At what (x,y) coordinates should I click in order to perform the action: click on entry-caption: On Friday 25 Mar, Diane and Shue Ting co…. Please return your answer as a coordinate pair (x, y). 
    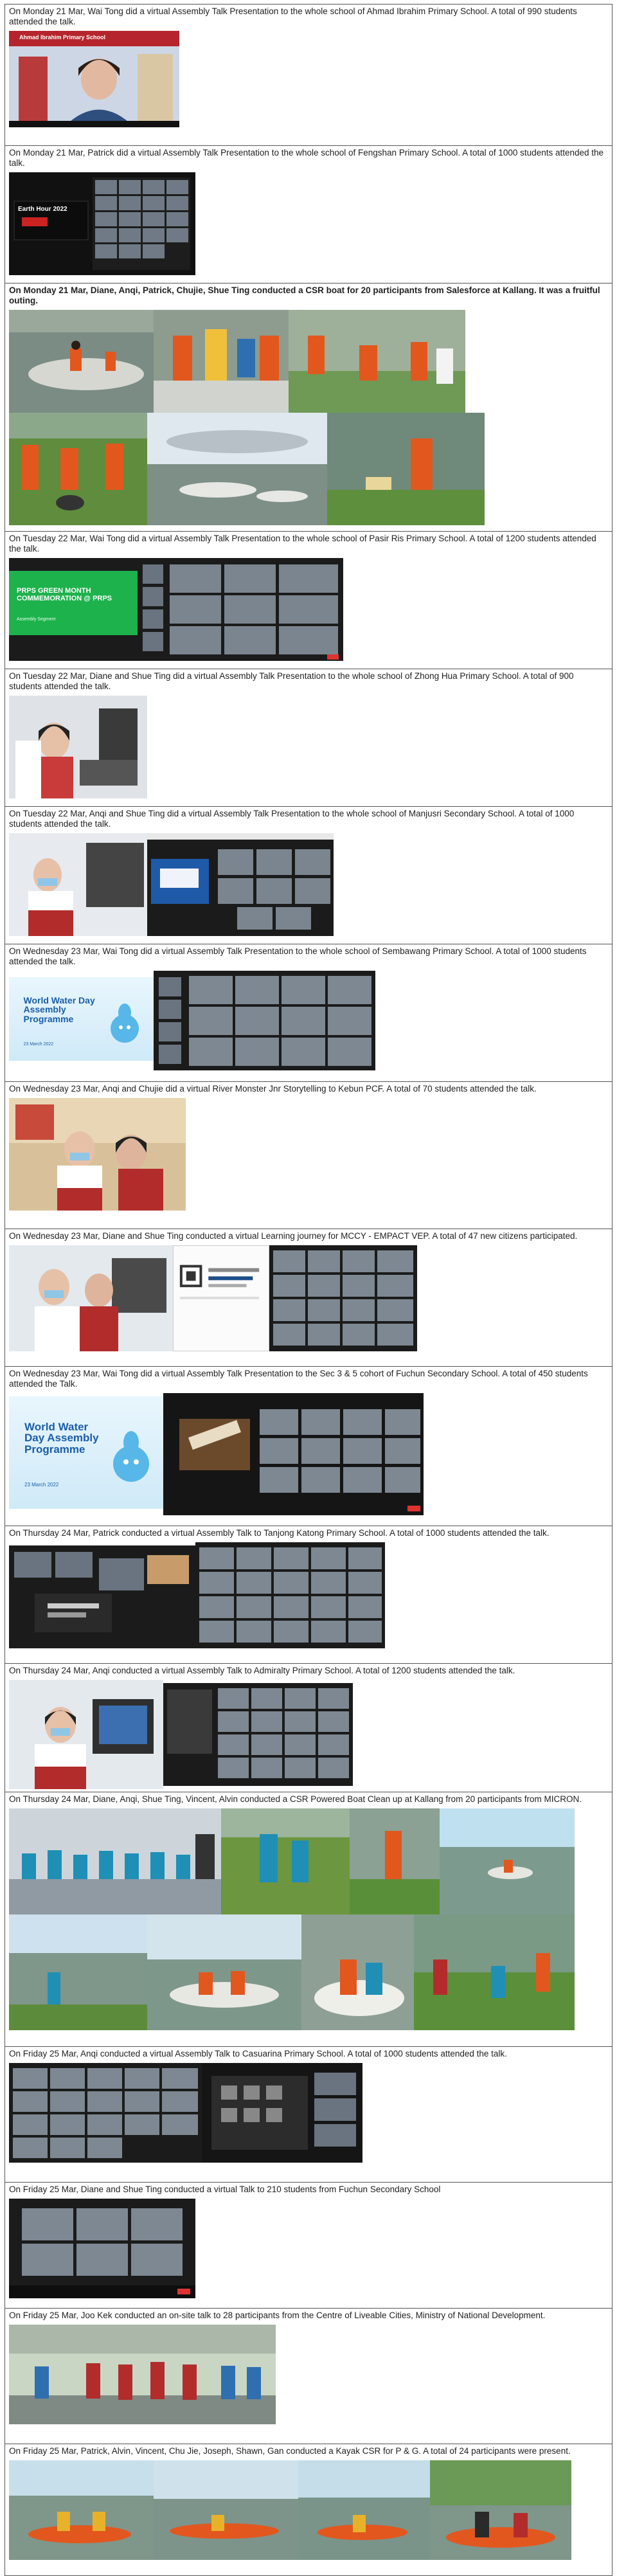
    Looking at the image, I should click on (225, 2189).